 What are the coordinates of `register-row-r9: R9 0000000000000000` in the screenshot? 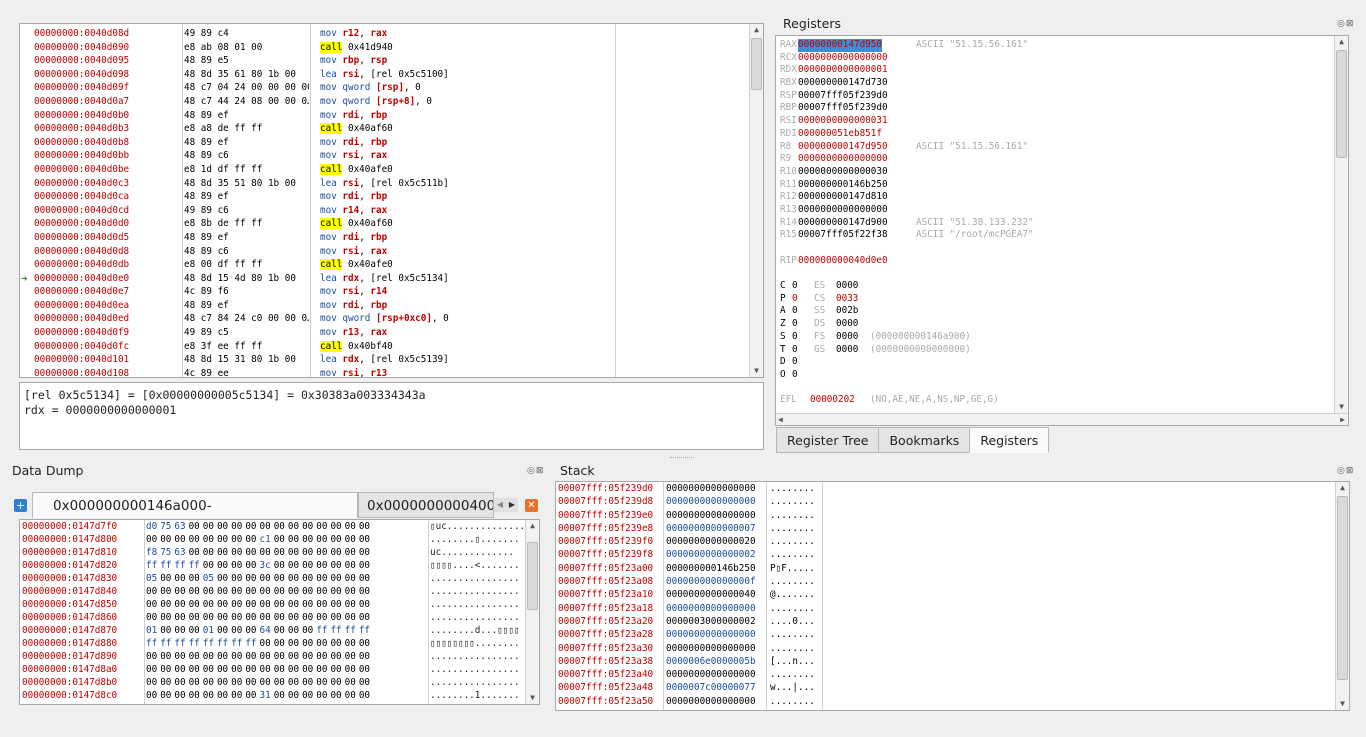 It's located at (1055, 159).